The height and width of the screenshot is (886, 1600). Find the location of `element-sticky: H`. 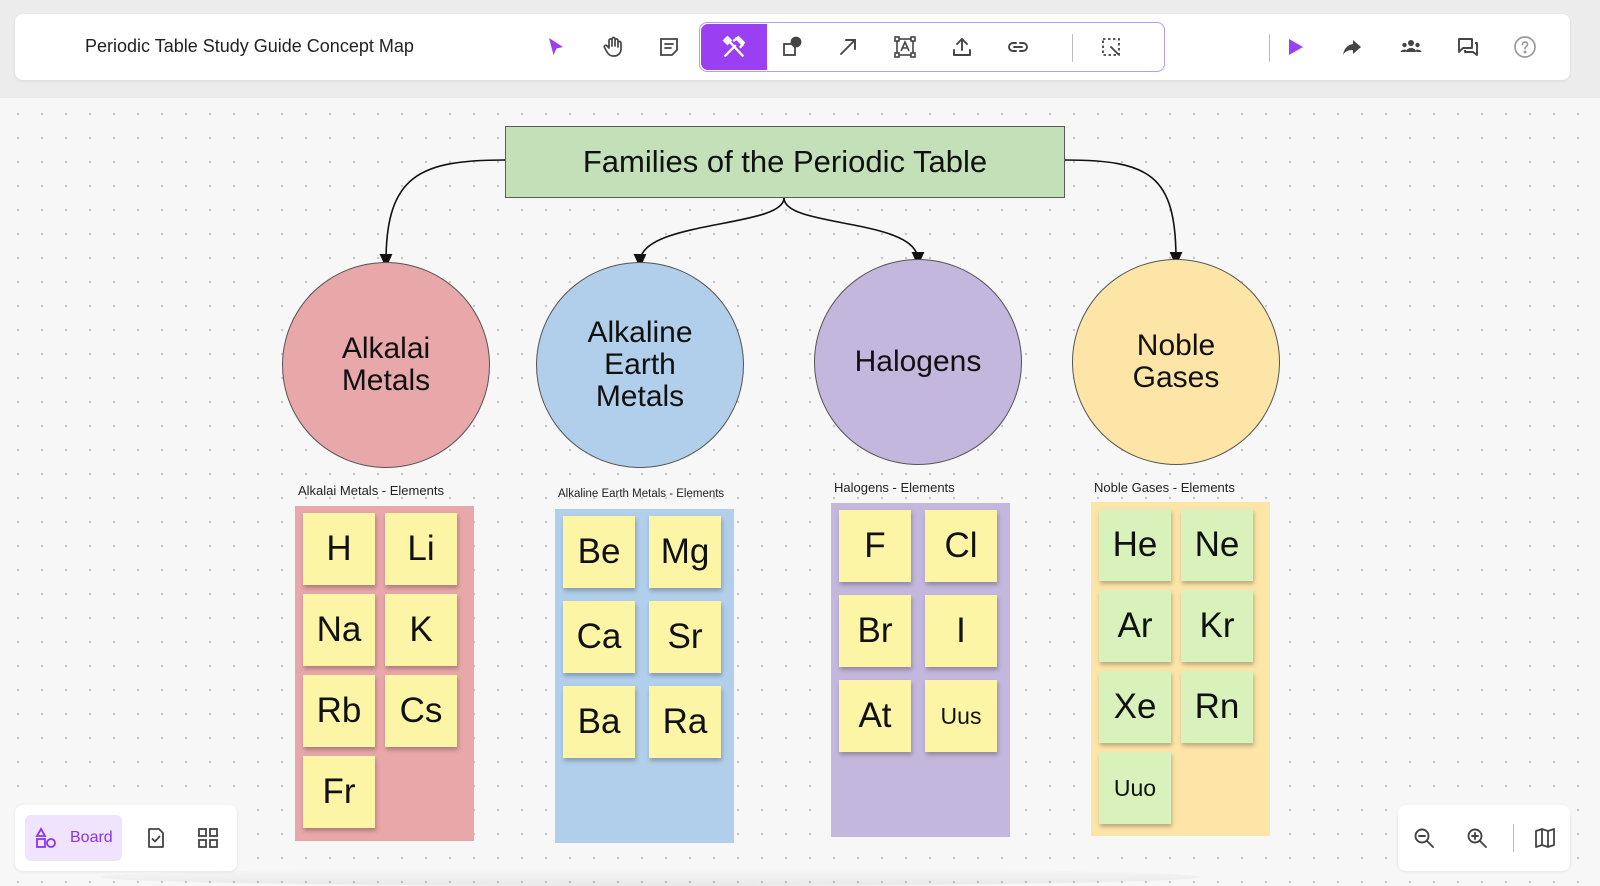

element-sticky: H is located at coordinates (339, 549).